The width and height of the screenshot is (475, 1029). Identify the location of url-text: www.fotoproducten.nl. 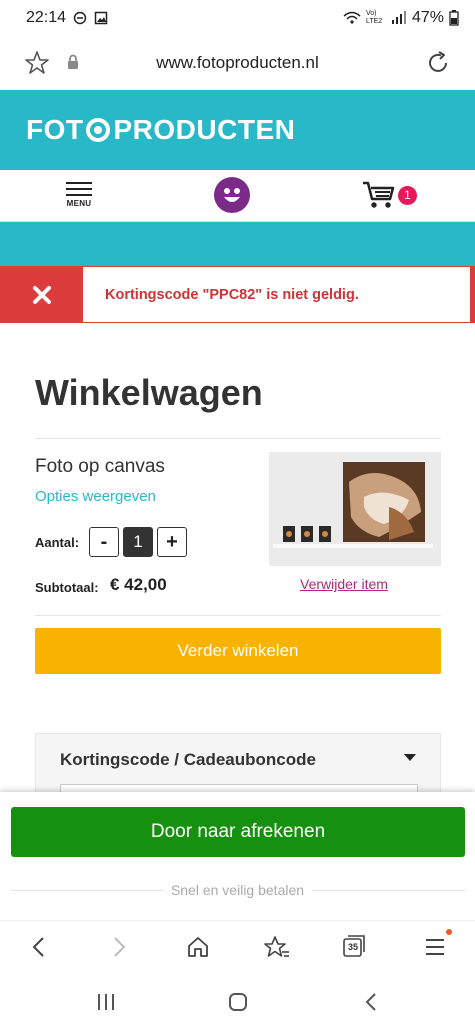
(237, 63).